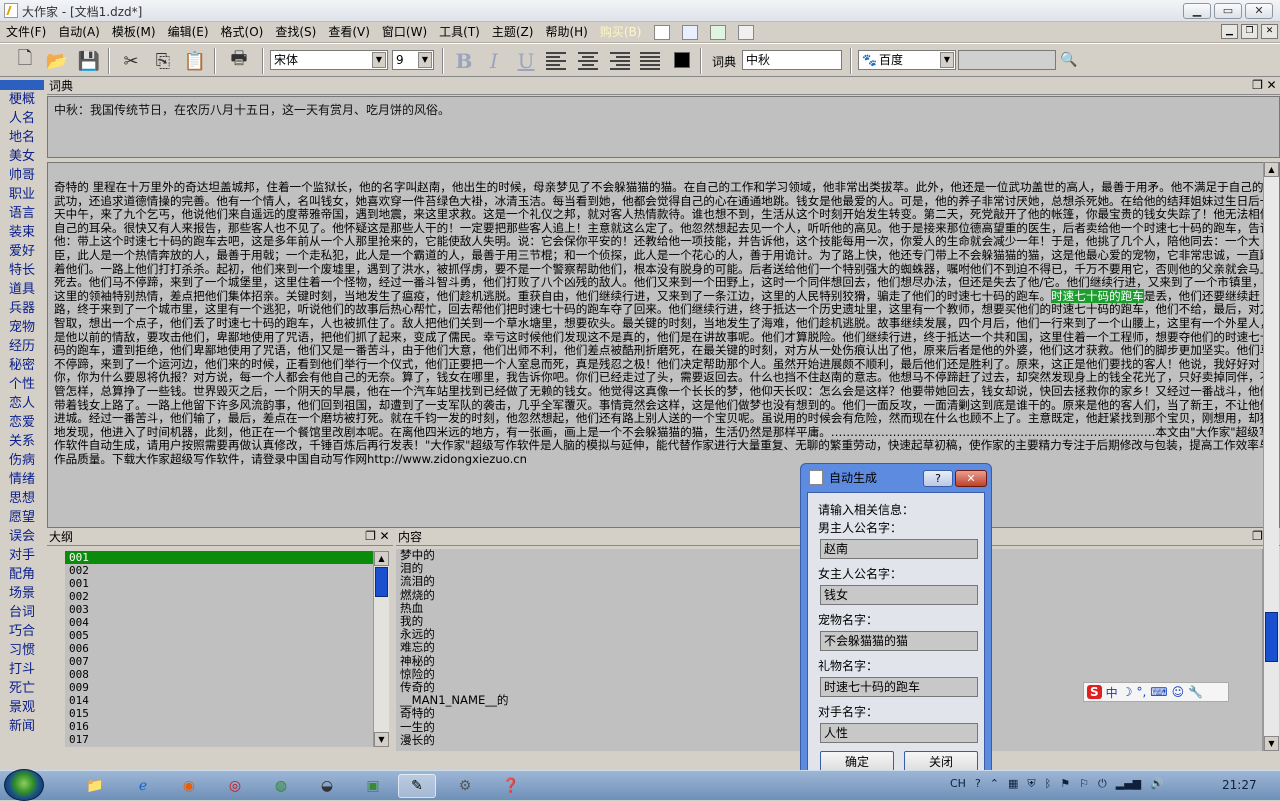 This screenshot has width=1280, height=801. Describe the element at coordinates (620, 61) in the screenshot. I see `align-right-button` at that location.